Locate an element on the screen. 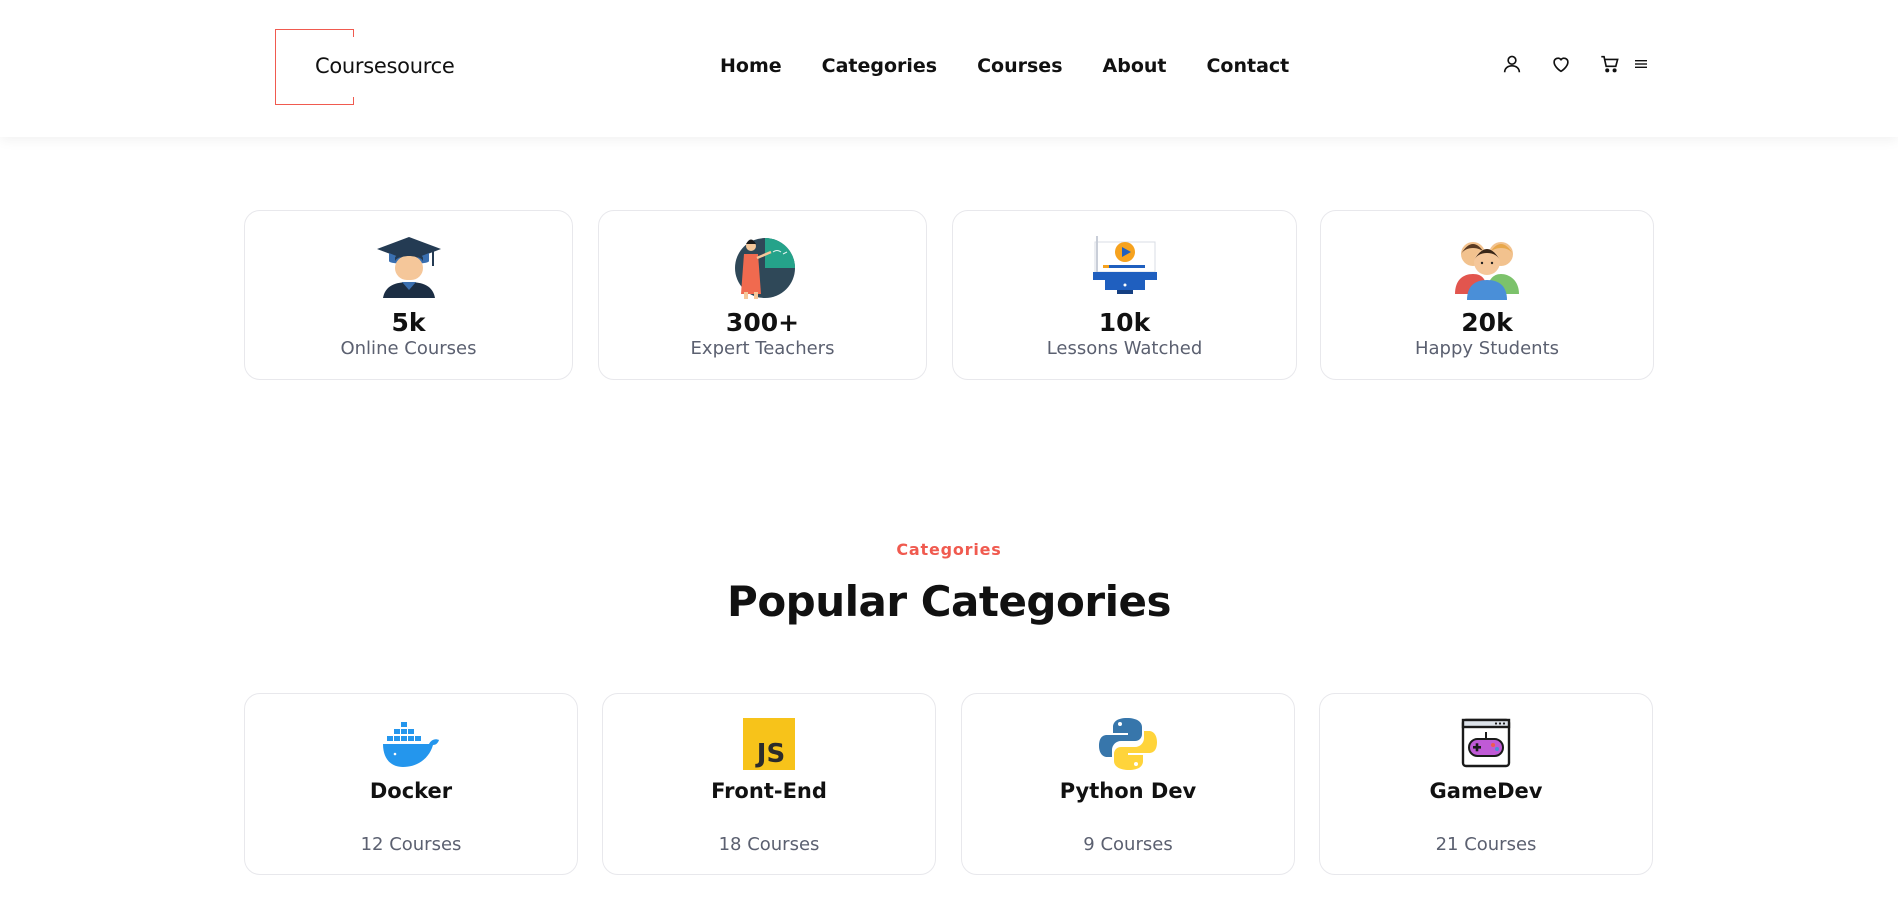 This screenshot has width=1898, height=905. stat-value: 300+ is located at coordinates (762, 322).